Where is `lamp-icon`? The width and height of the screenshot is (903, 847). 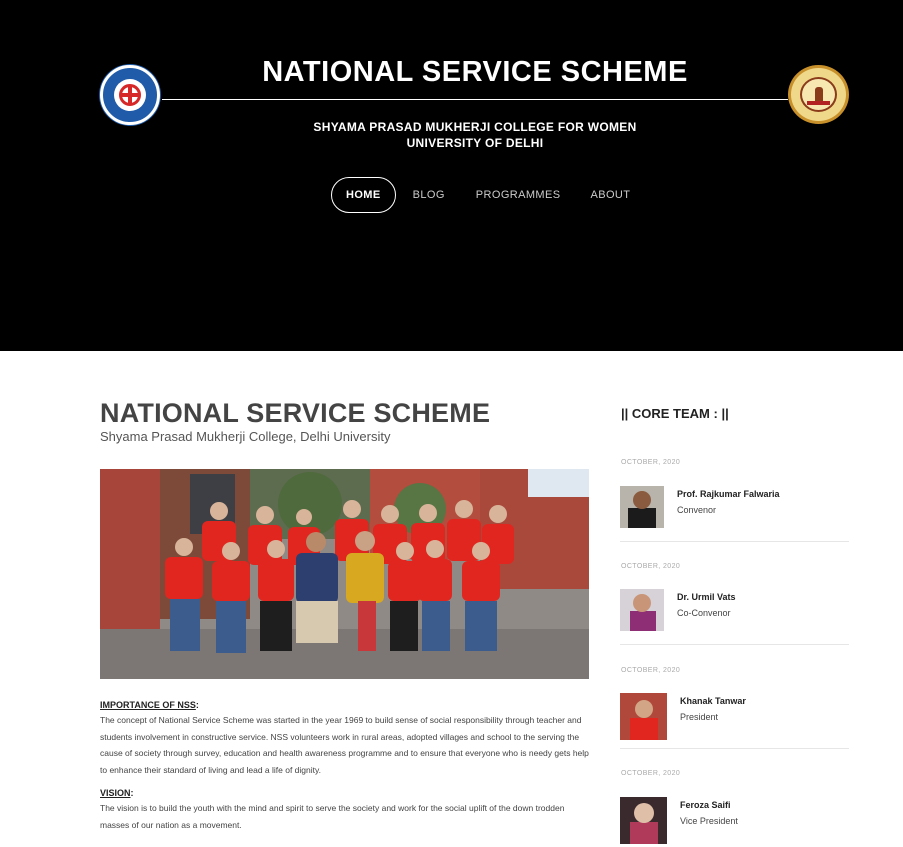
lamp-icon is located at coordinates (818, 94).